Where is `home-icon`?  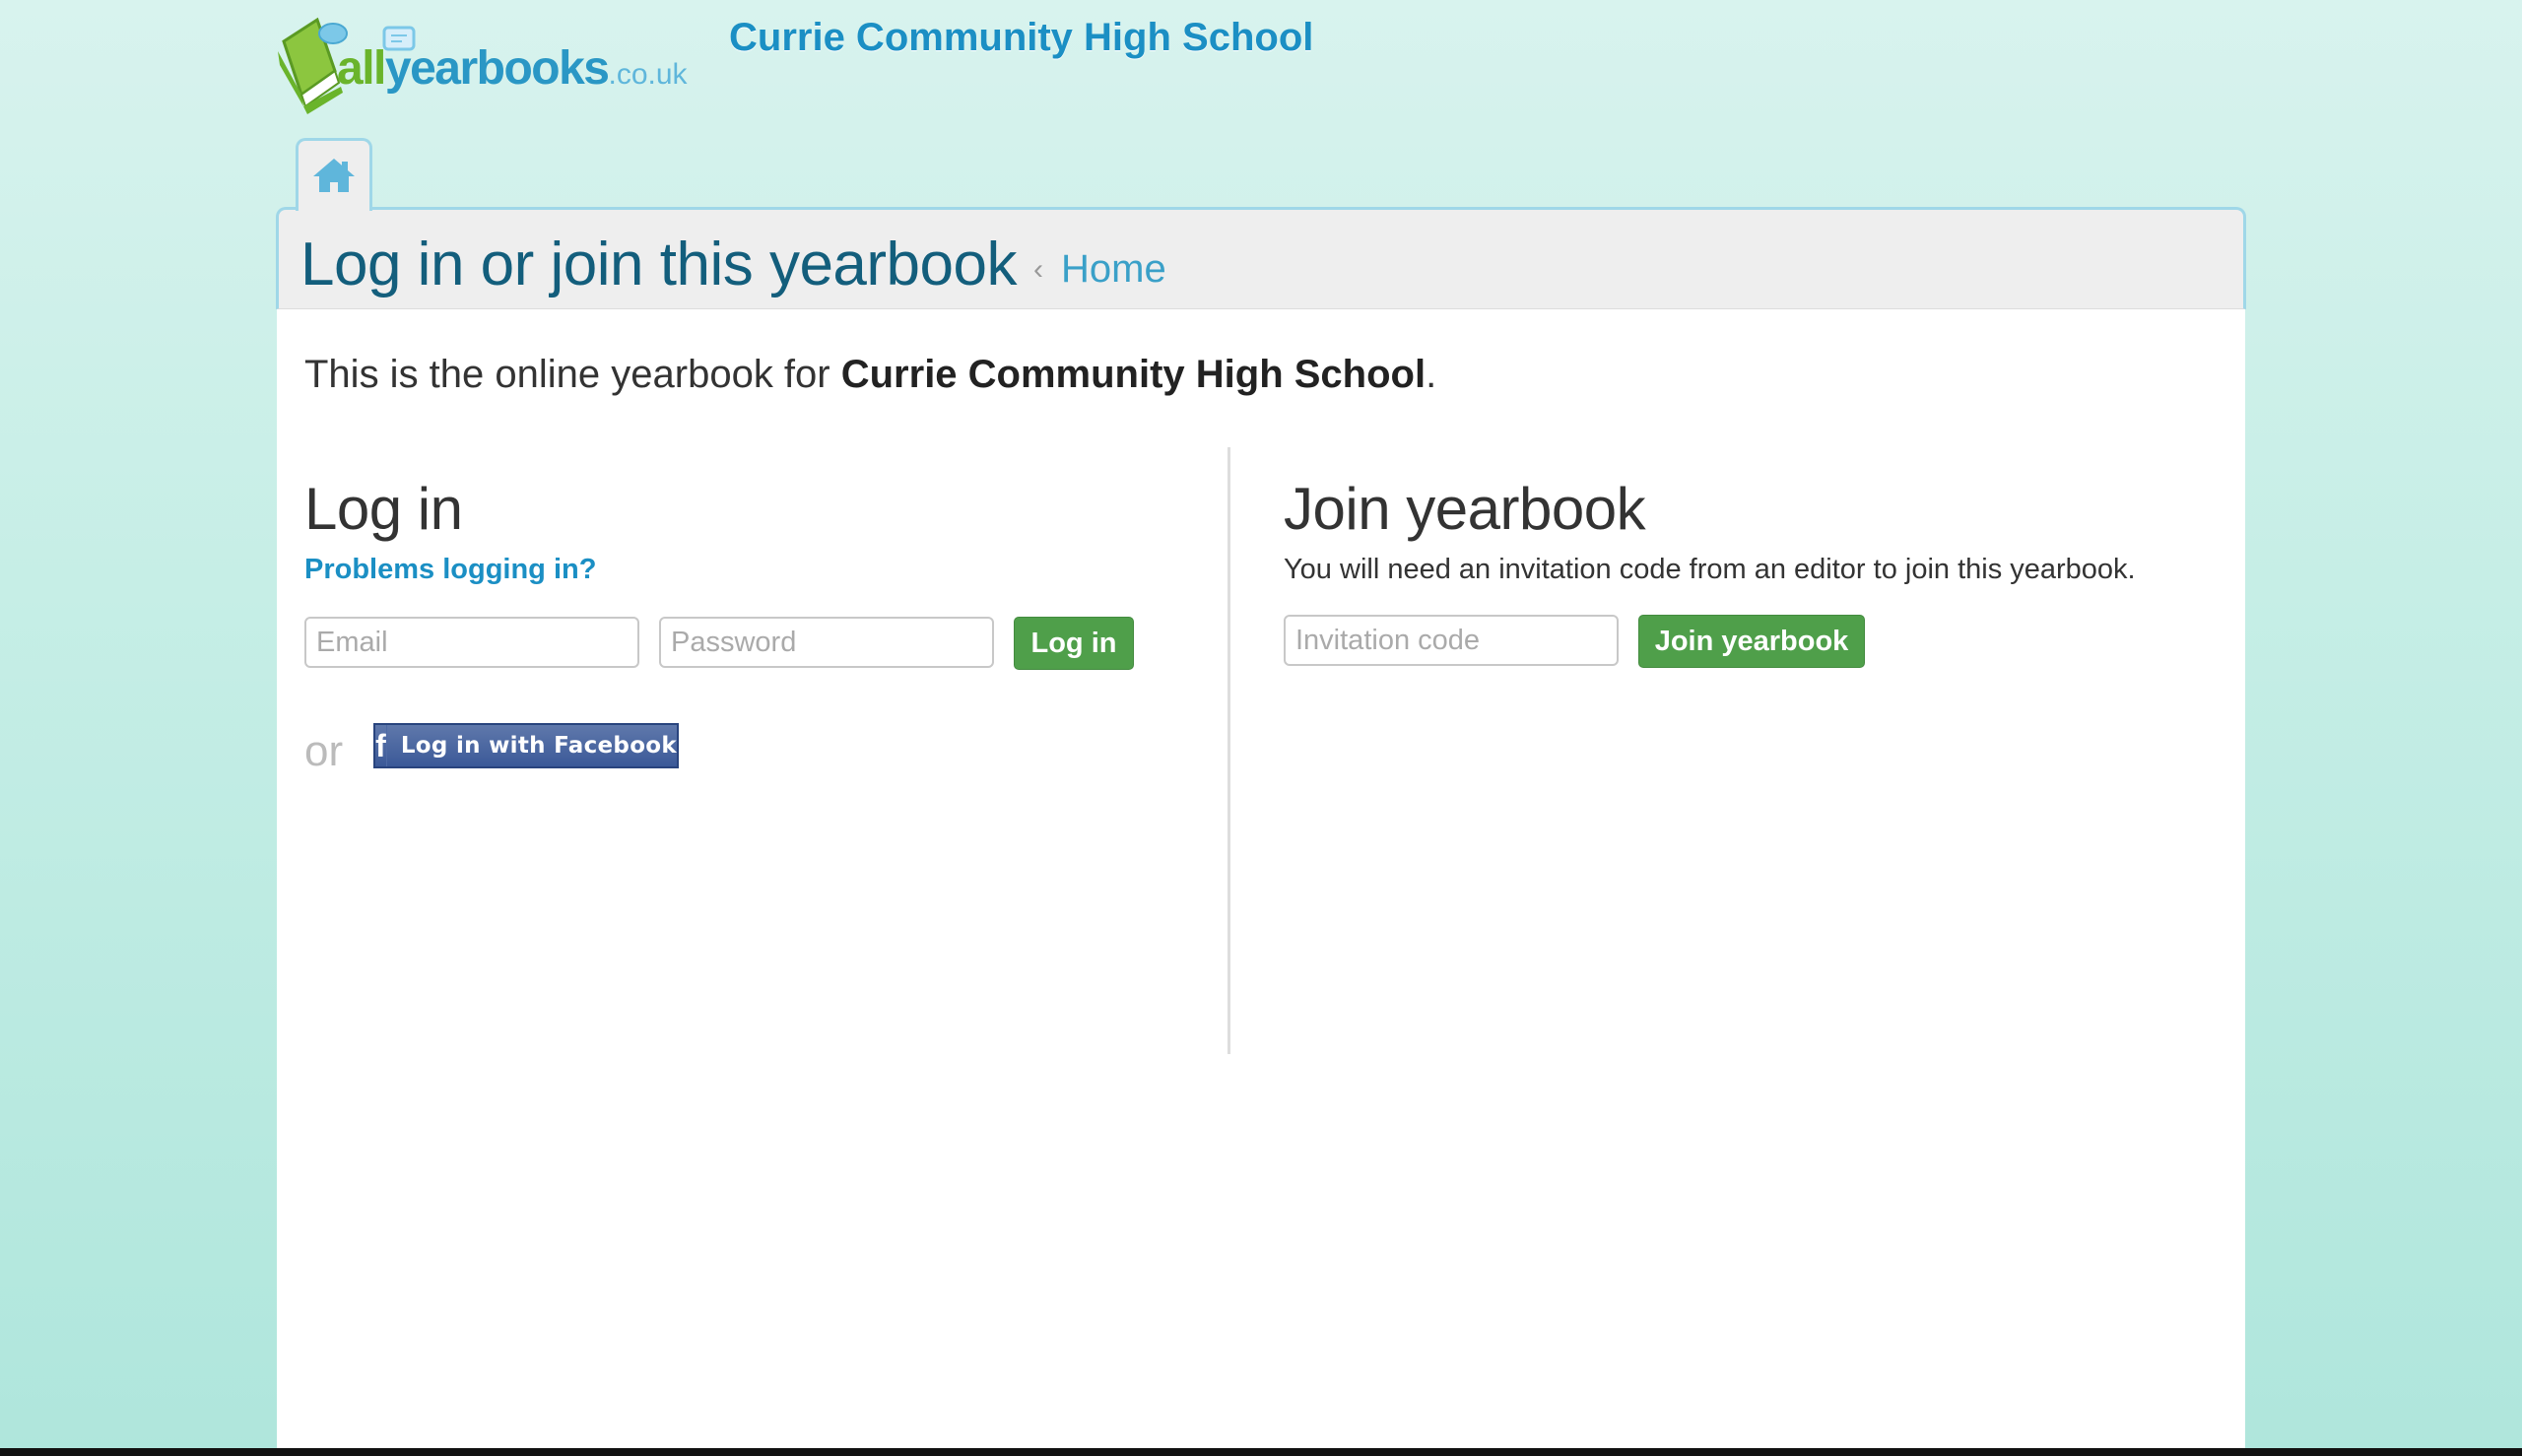
home-icon is located at coordinates (334, 175).